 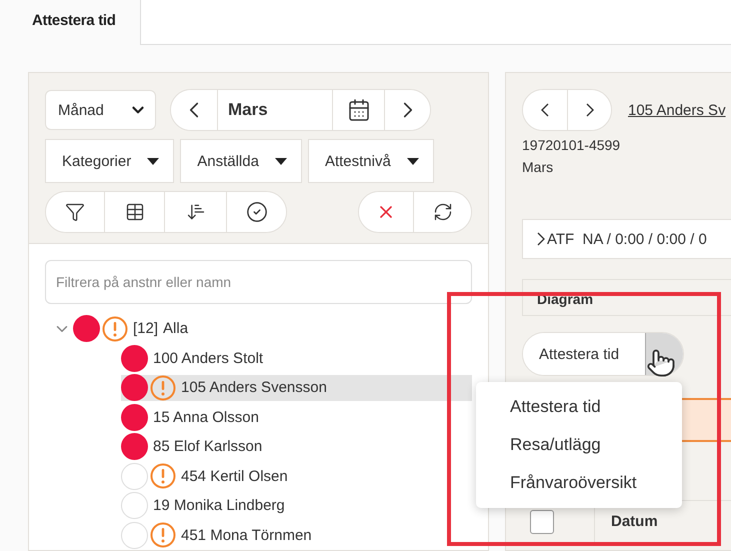 What do you see at coordinates (196, 212) in the screenshot?
I see `sort-icon` at bounding box center [196, 212].